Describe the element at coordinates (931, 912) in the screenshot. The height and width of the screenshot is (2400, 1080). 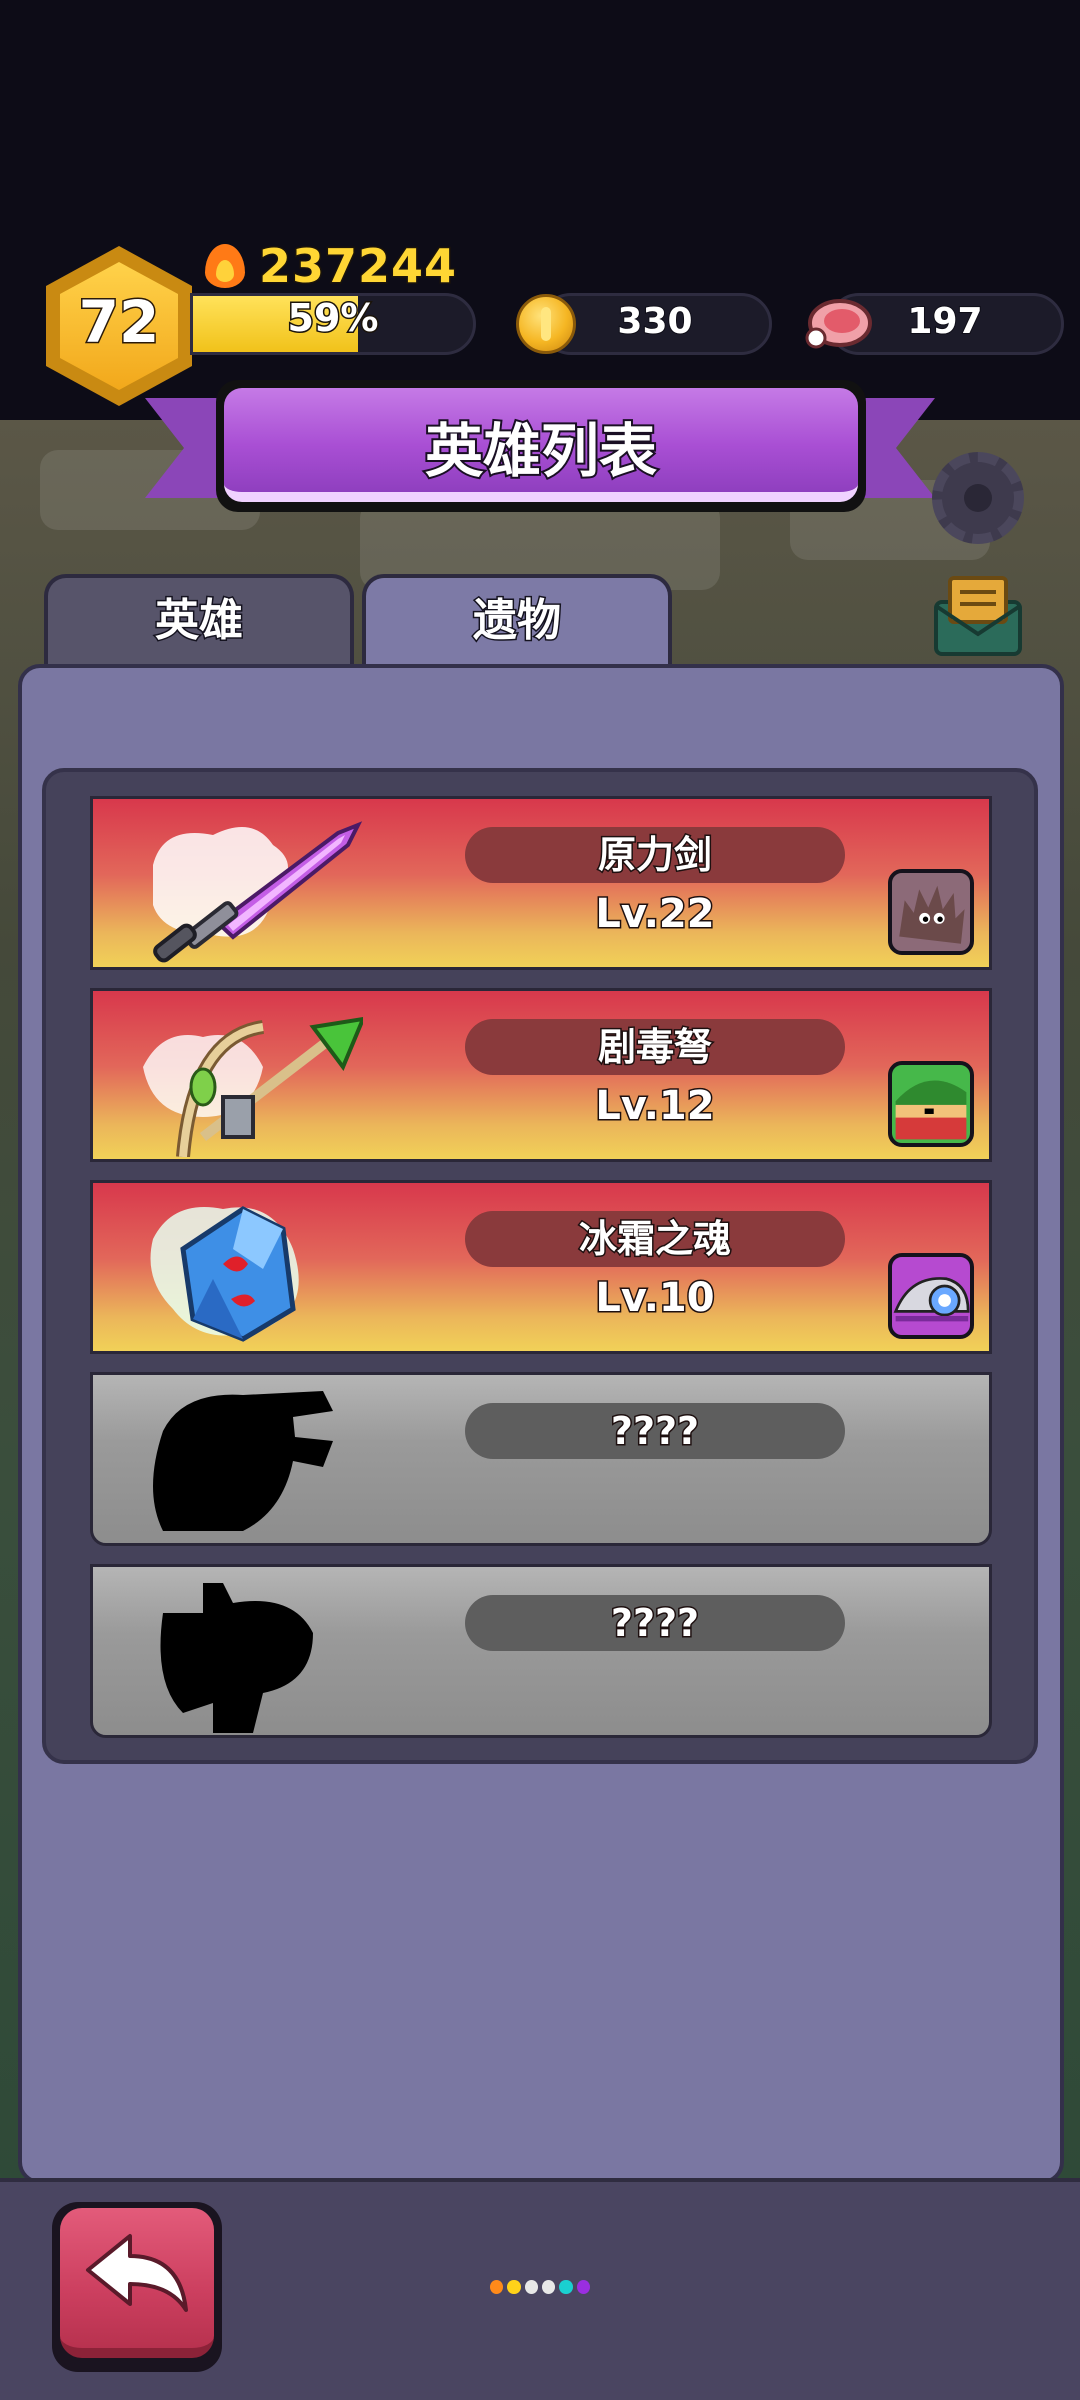
I see `furry-monster-portrait-icon` at that location.